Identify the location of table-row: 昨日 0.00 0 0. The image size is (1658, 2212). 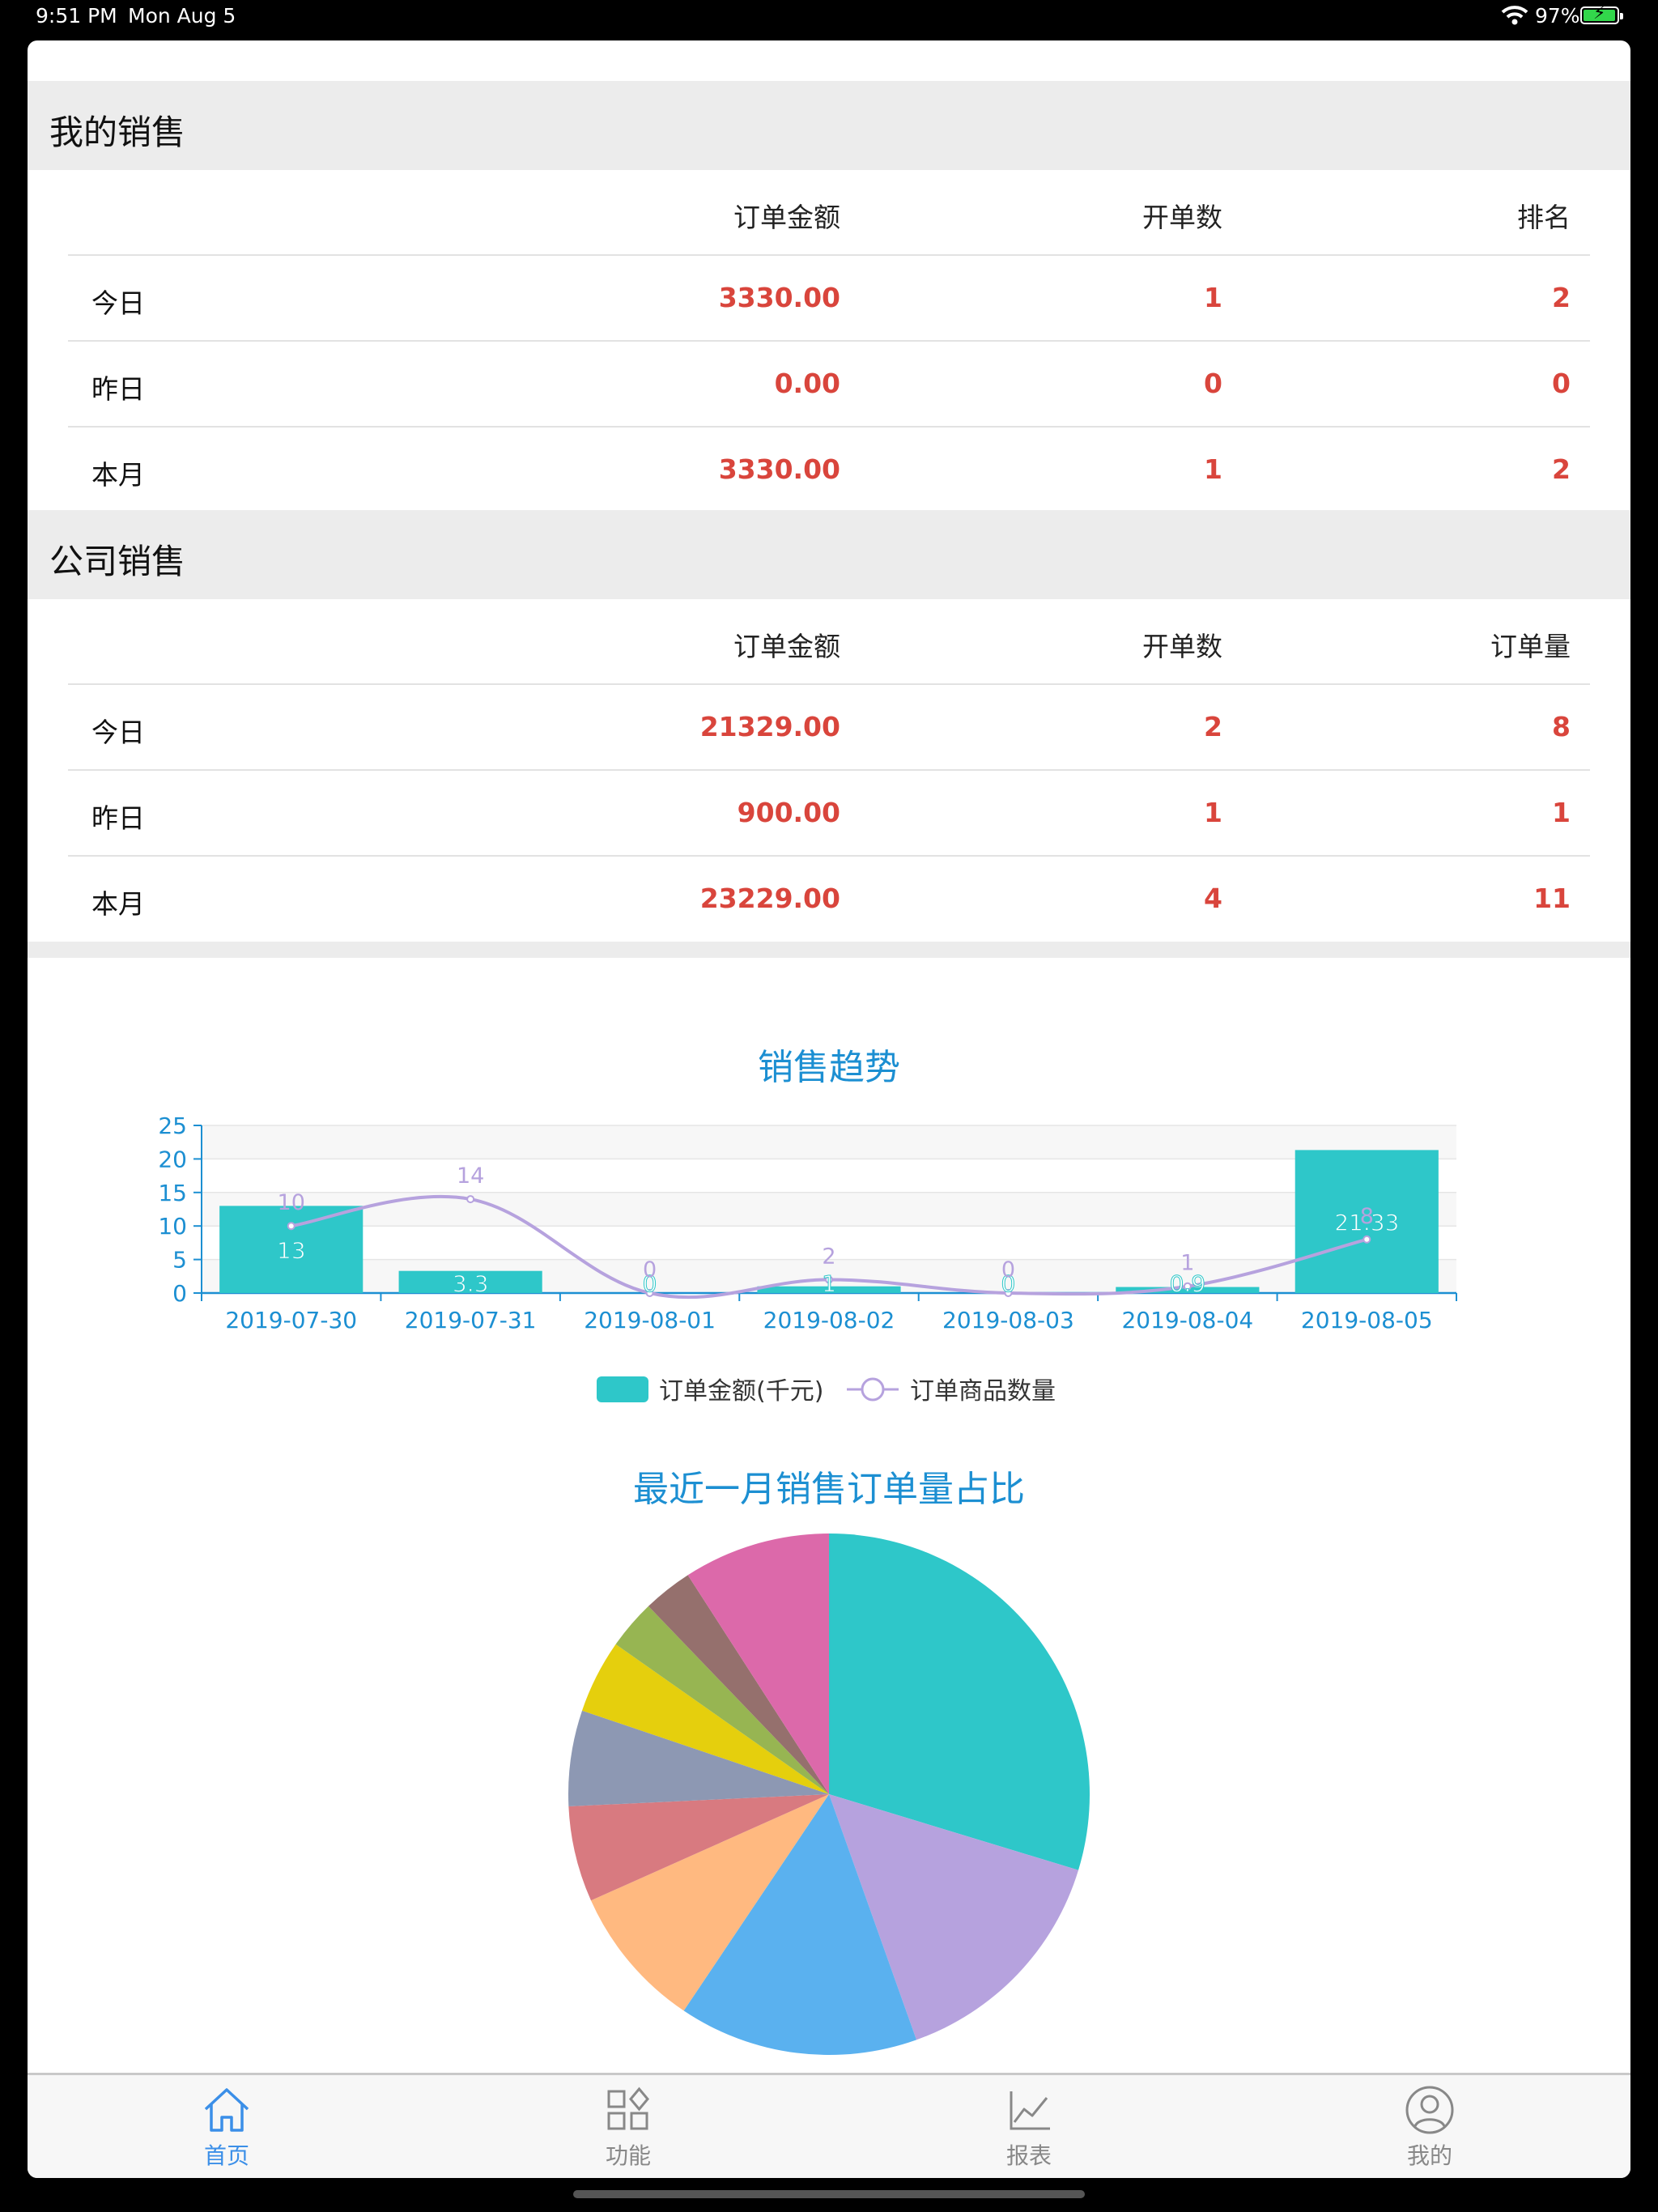
(829, 385).